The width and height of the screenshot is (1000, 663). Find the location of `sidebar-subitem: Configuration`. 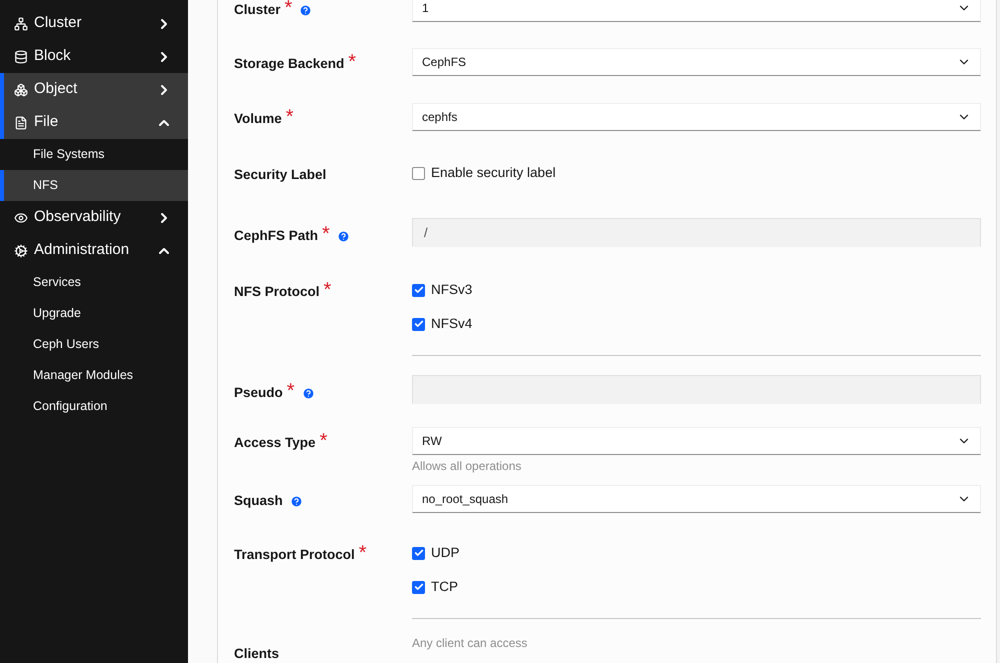

sidebar-subitem: Configuration is located at coordinates (94, 406).